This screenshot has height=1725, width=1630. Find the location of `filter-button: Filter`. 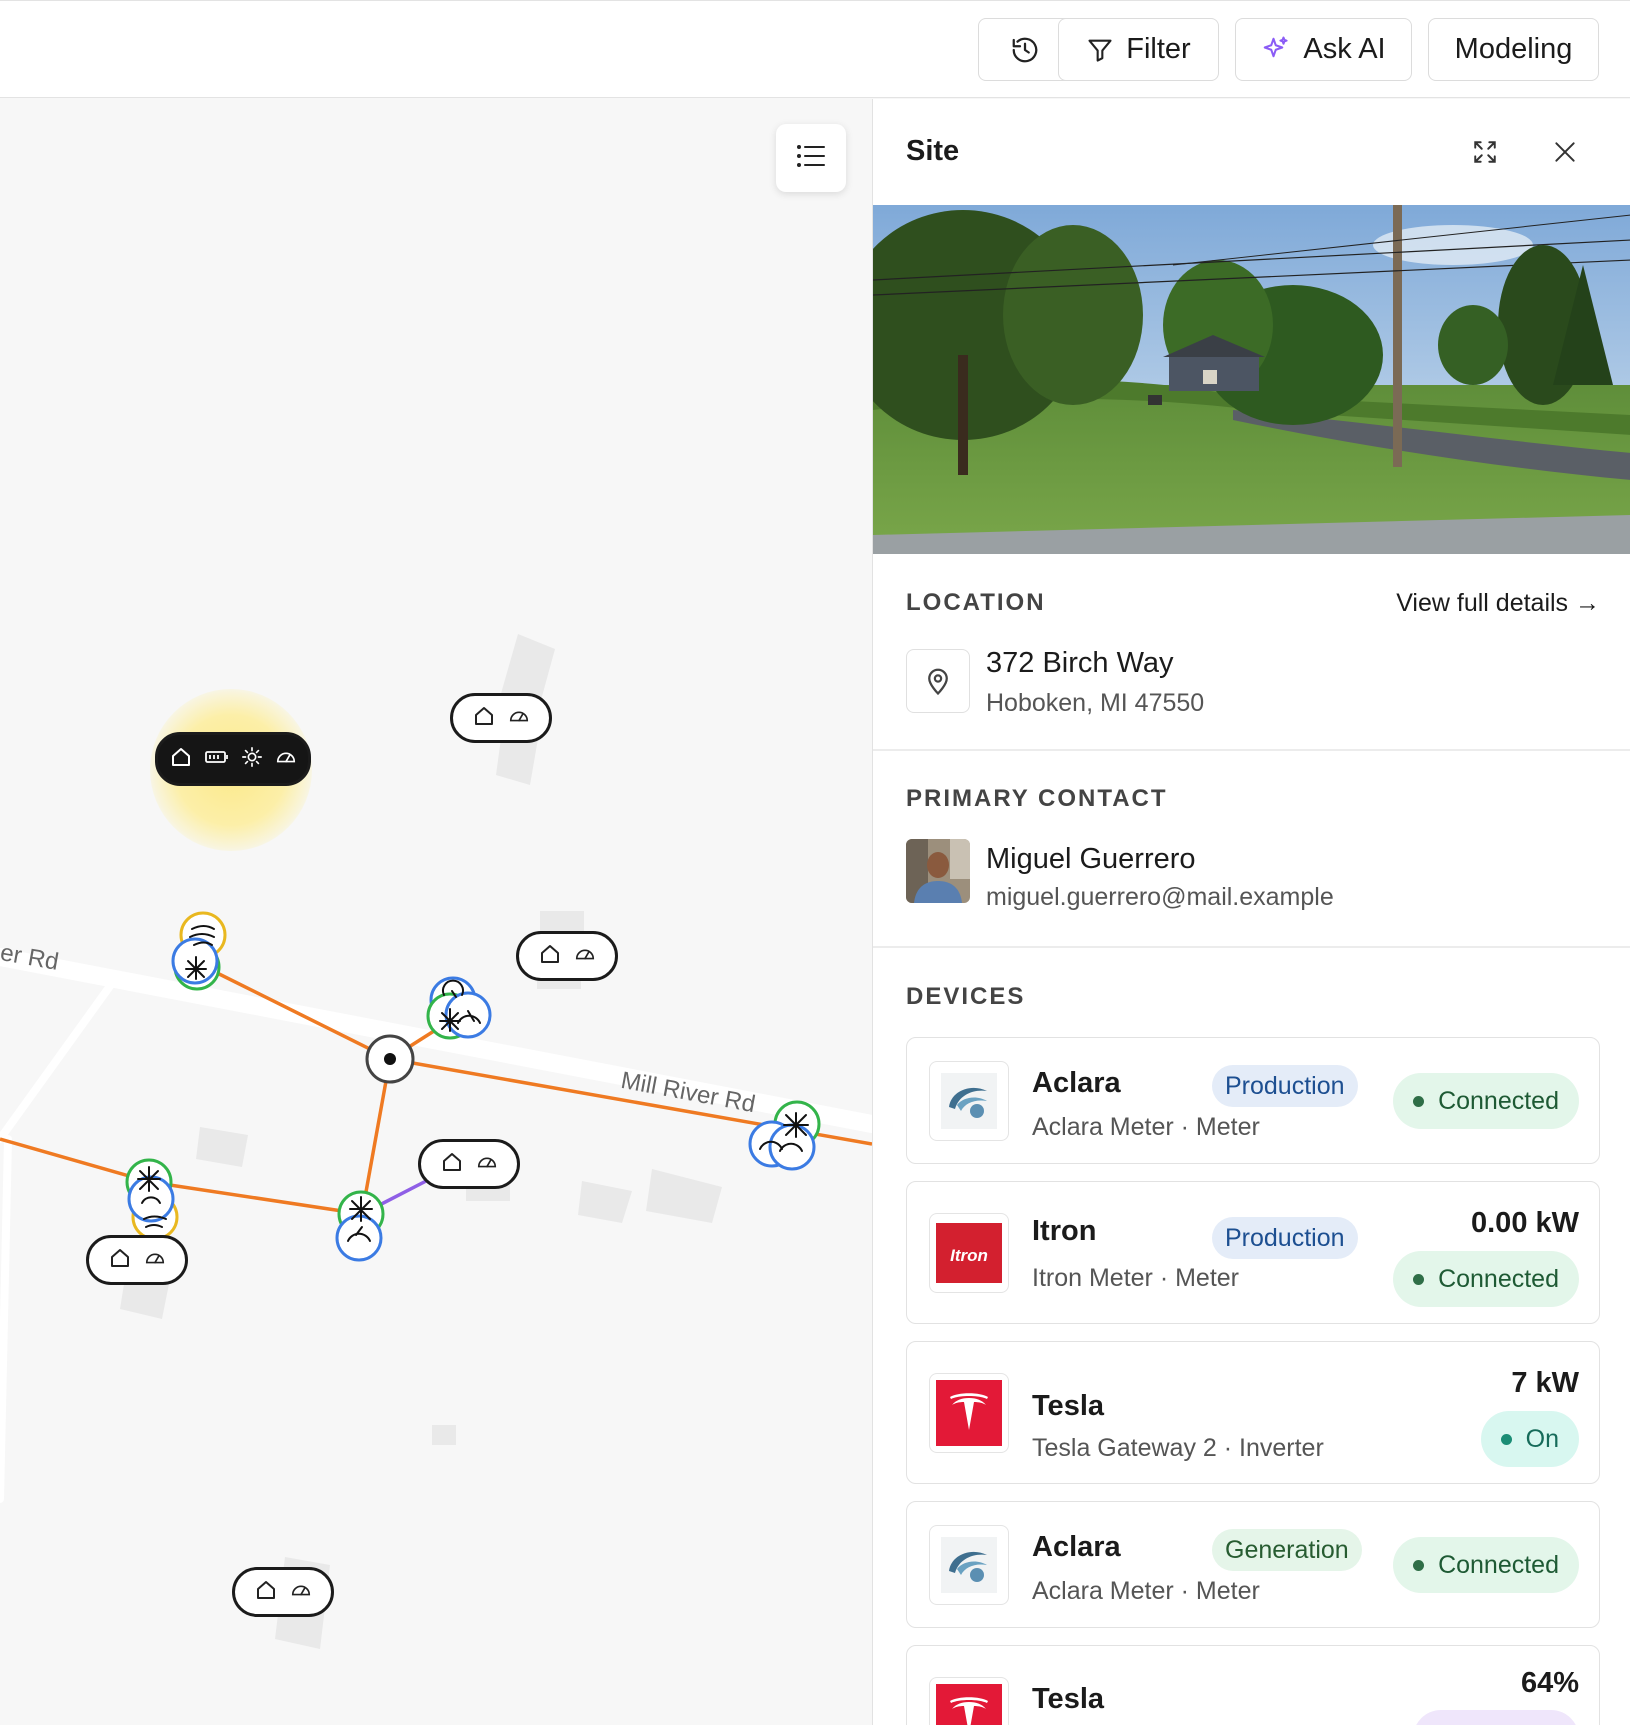

filter-button: Filter is located at coordinates (1138, 49).